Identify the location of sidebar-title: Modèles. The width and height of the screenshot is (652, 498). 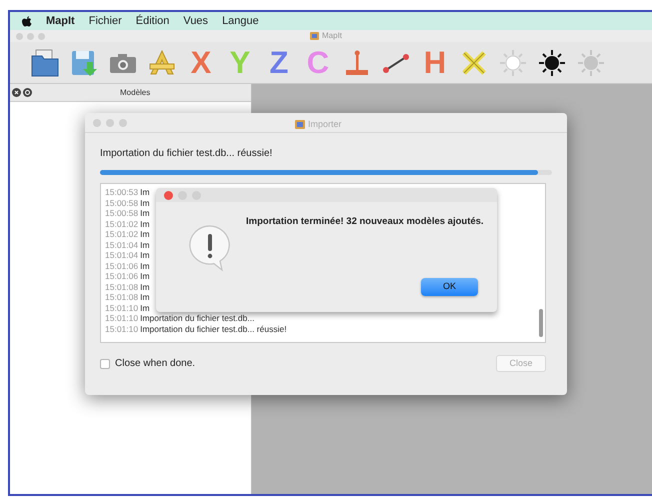
(135, 92).